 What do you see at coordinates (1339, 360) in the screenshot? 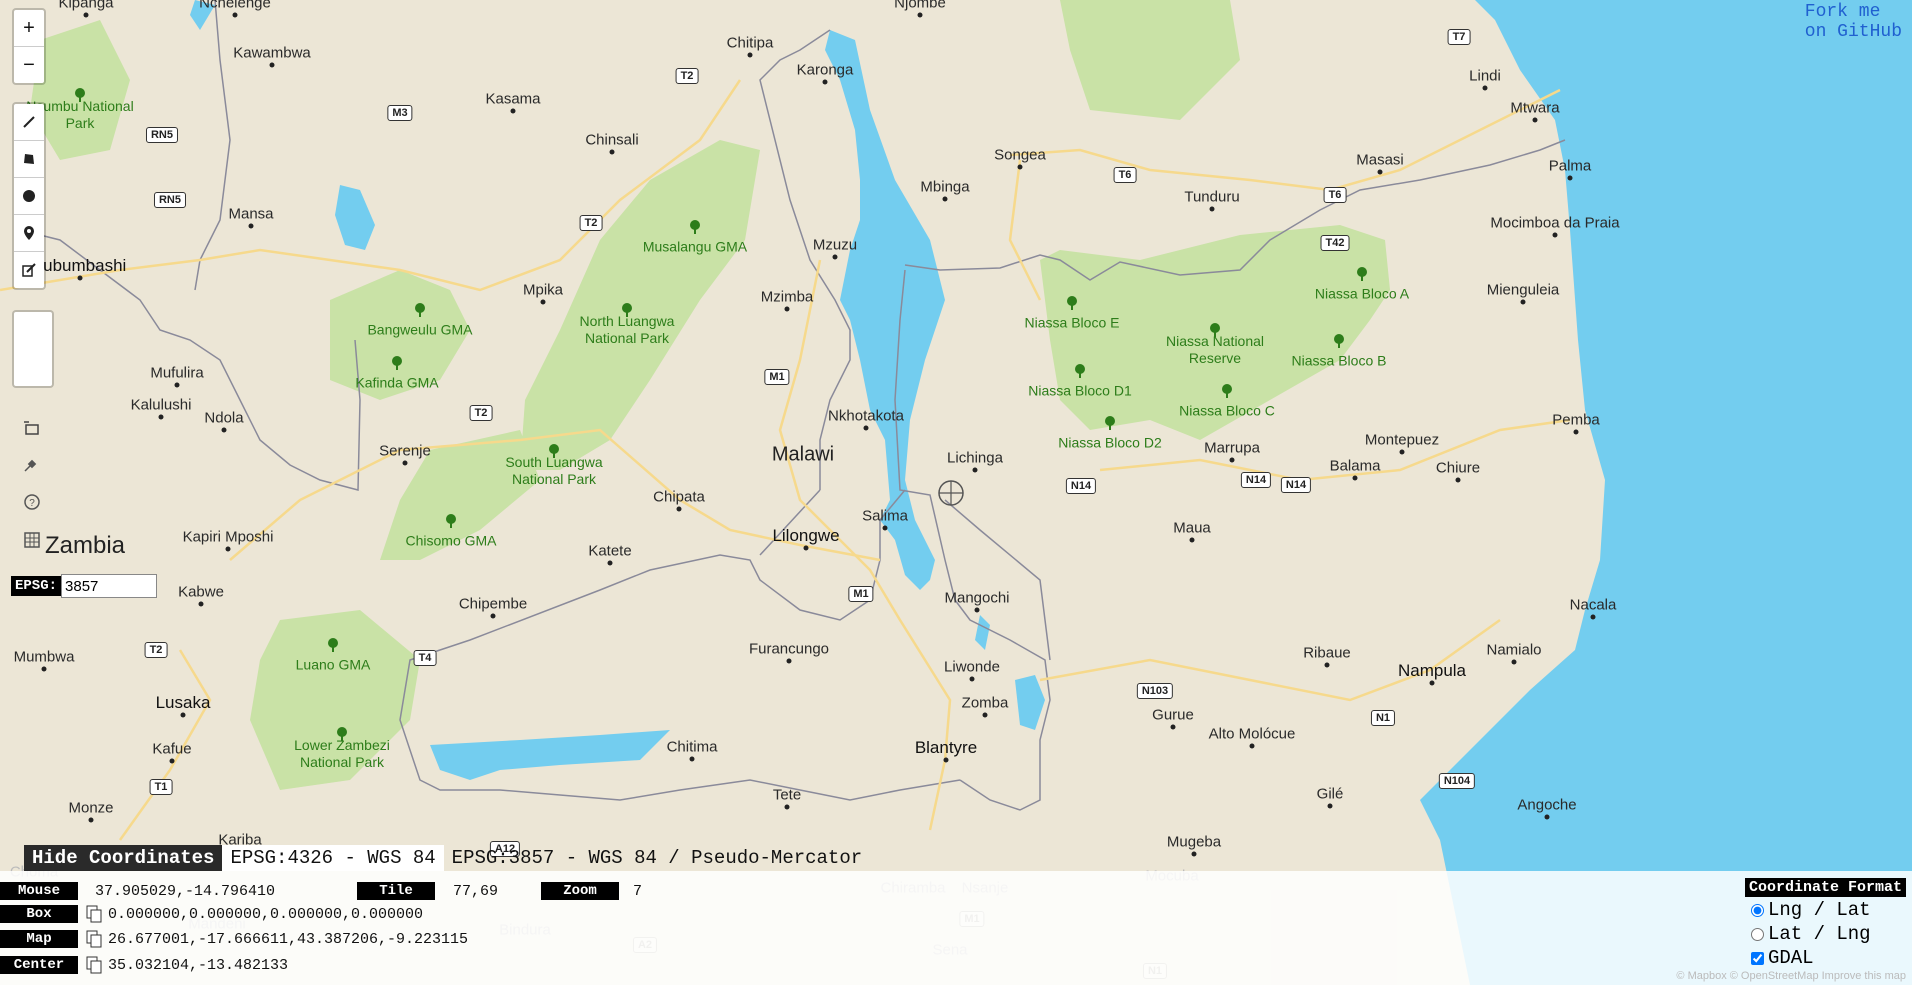
I see `park-label: Niassa Bloco B` at bounding box center [1339, 360].